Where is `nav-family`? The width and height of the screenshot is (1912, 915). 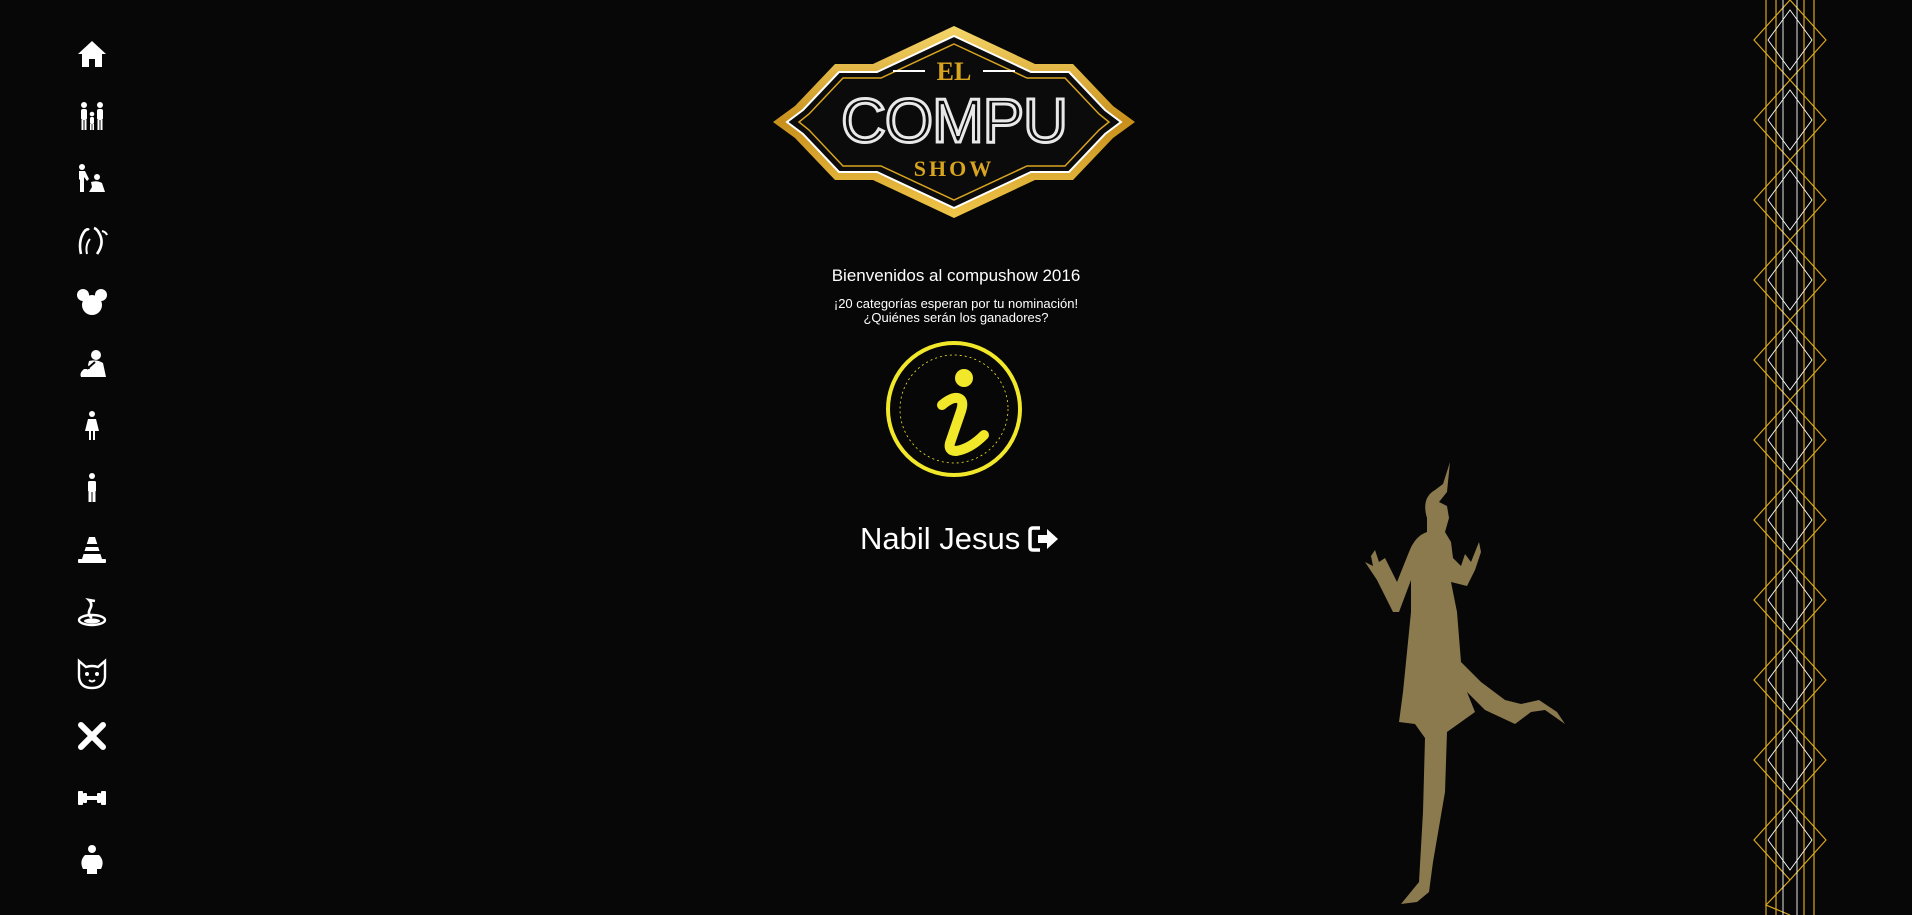 nav-family is located at coordinates (92, 116).